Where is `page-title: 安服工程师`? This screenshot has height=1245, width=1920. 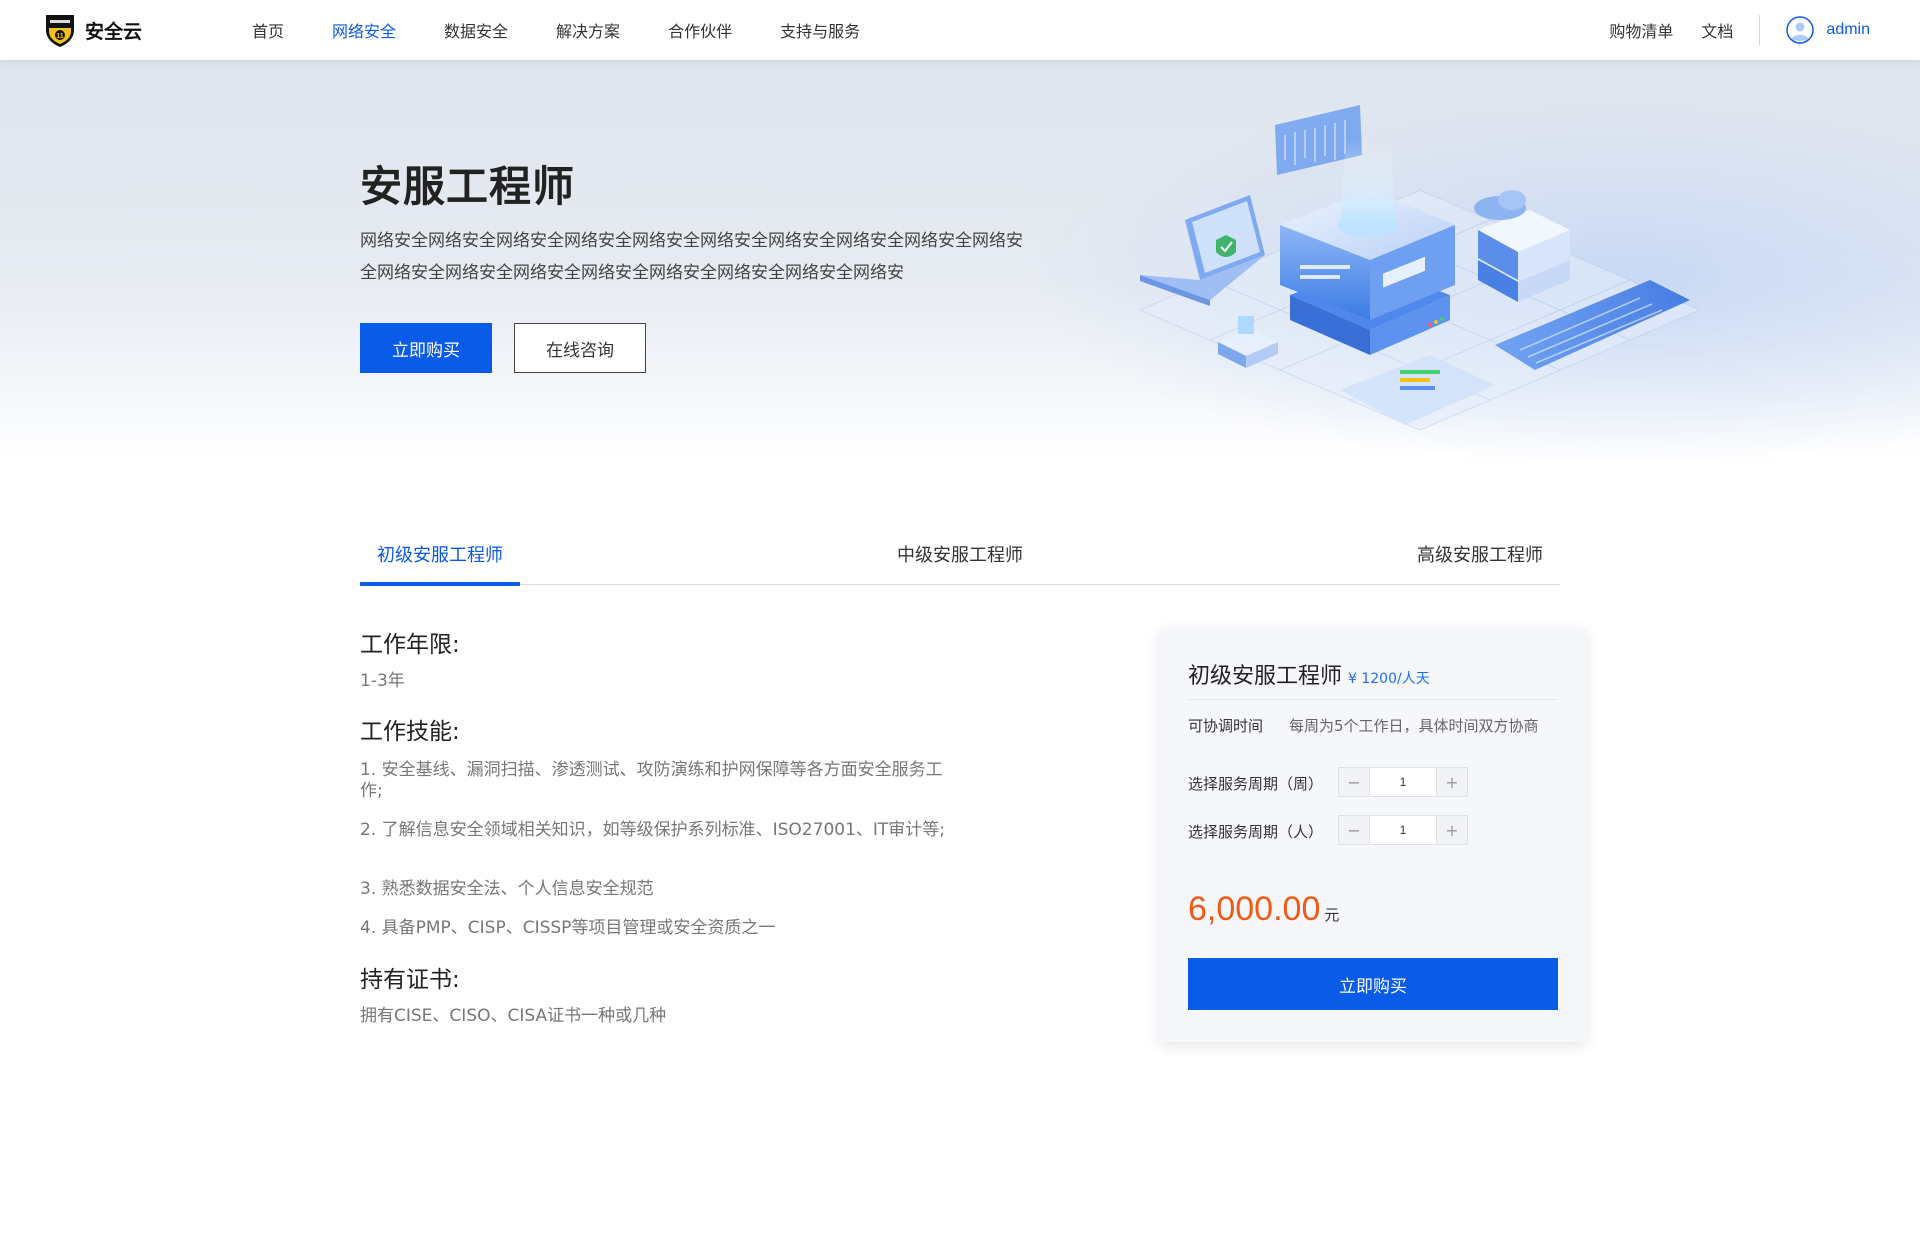
page-title: 安服工程师 is located at coordinates (468, 186).